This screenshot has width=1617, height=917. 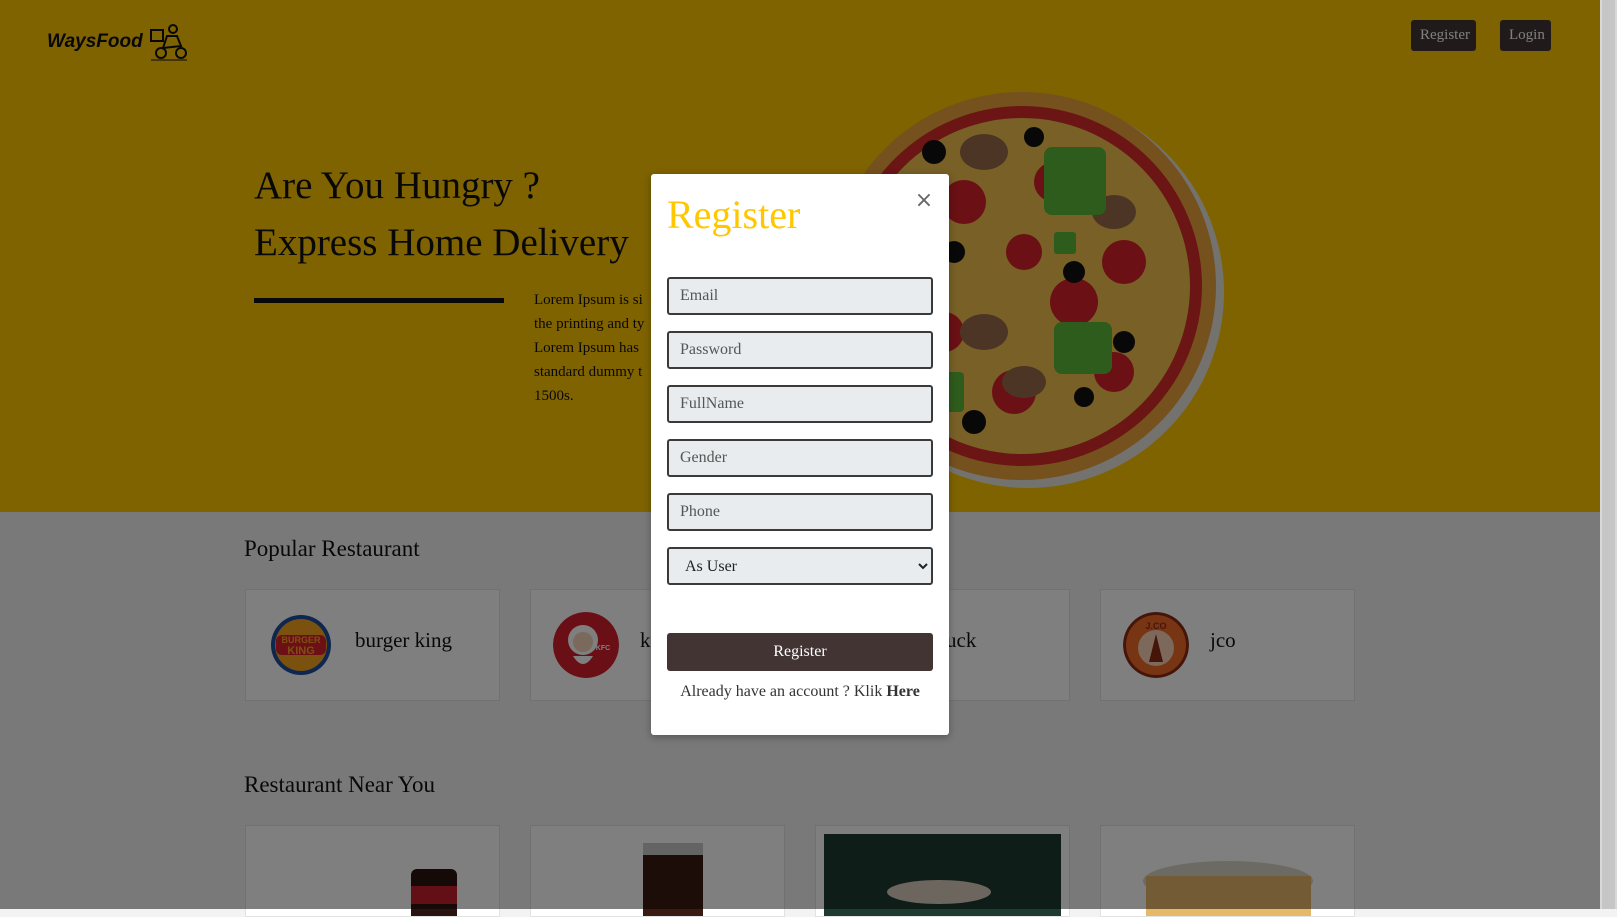 What do you see at coordinates (800, 512) in the screenshot?
I see `phone-field` at bounding box center [800, 512].